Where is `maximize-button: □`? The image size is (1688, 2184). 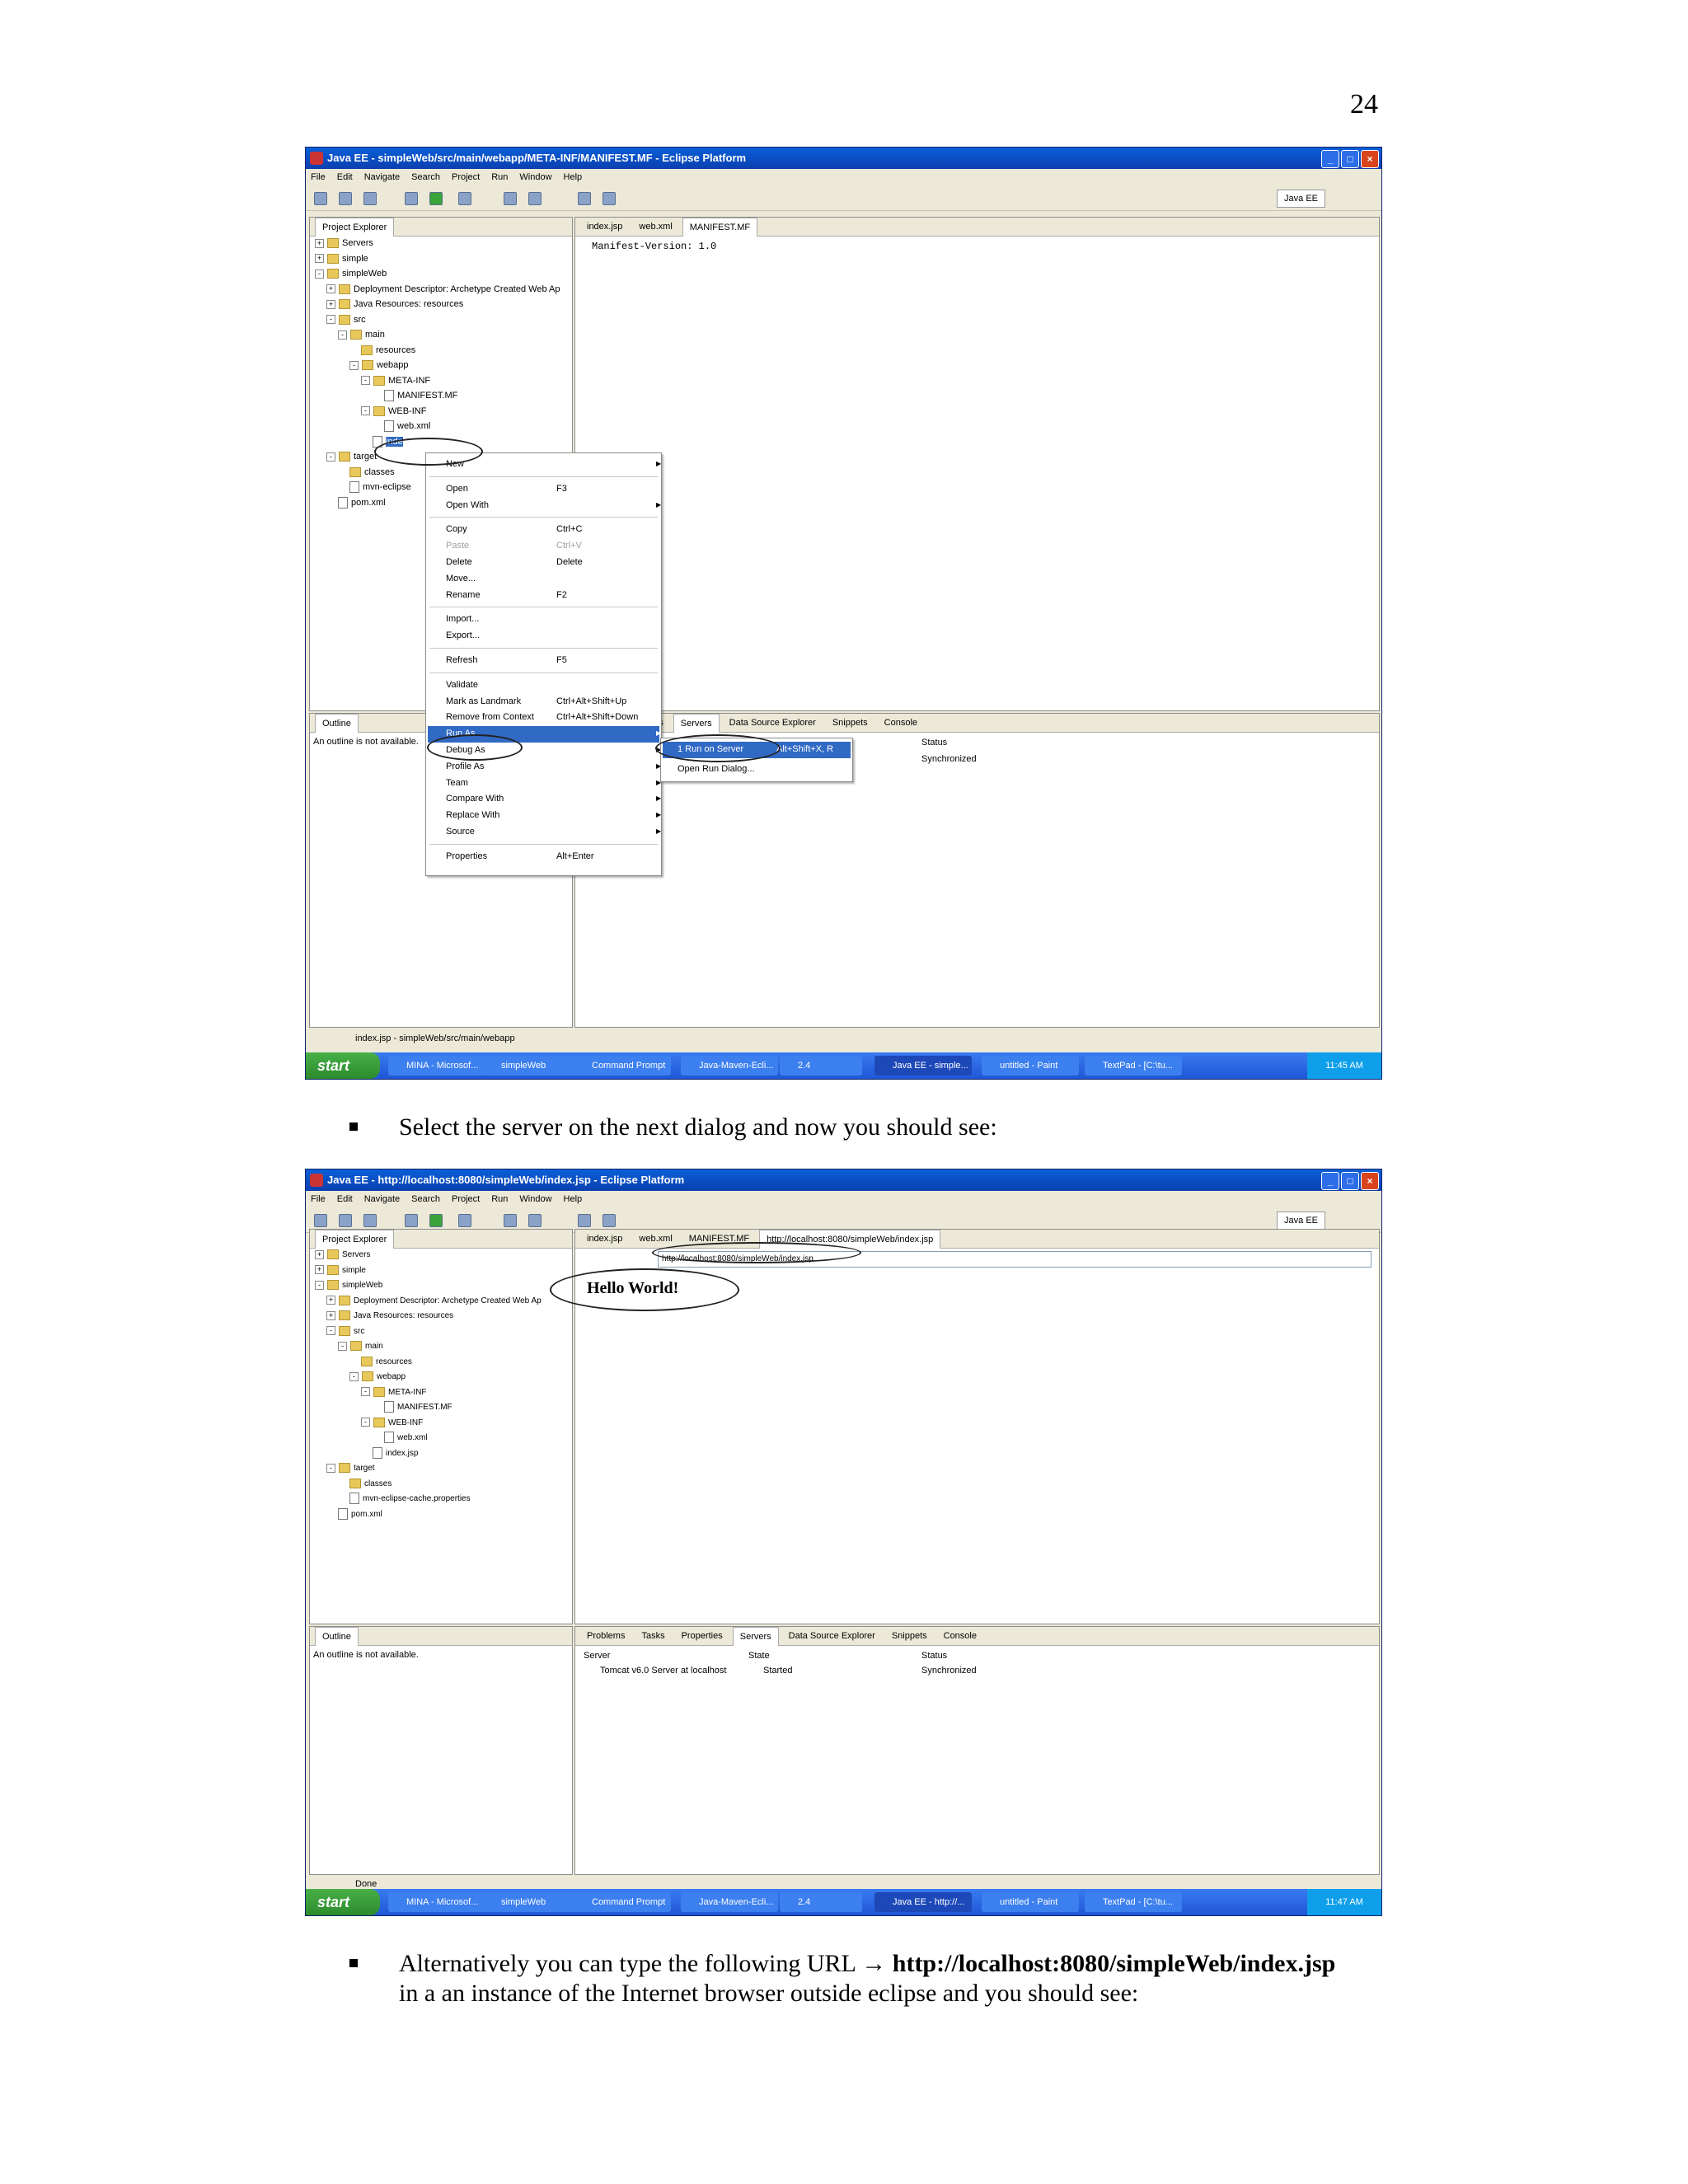
maximize-button: □ is located at coordinates (1350, 1181).